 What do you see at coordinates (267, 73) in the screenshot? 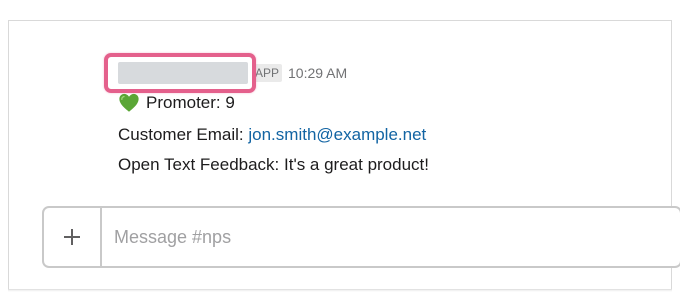
I see `app-badge: APP` at bounding box center [267, 73].